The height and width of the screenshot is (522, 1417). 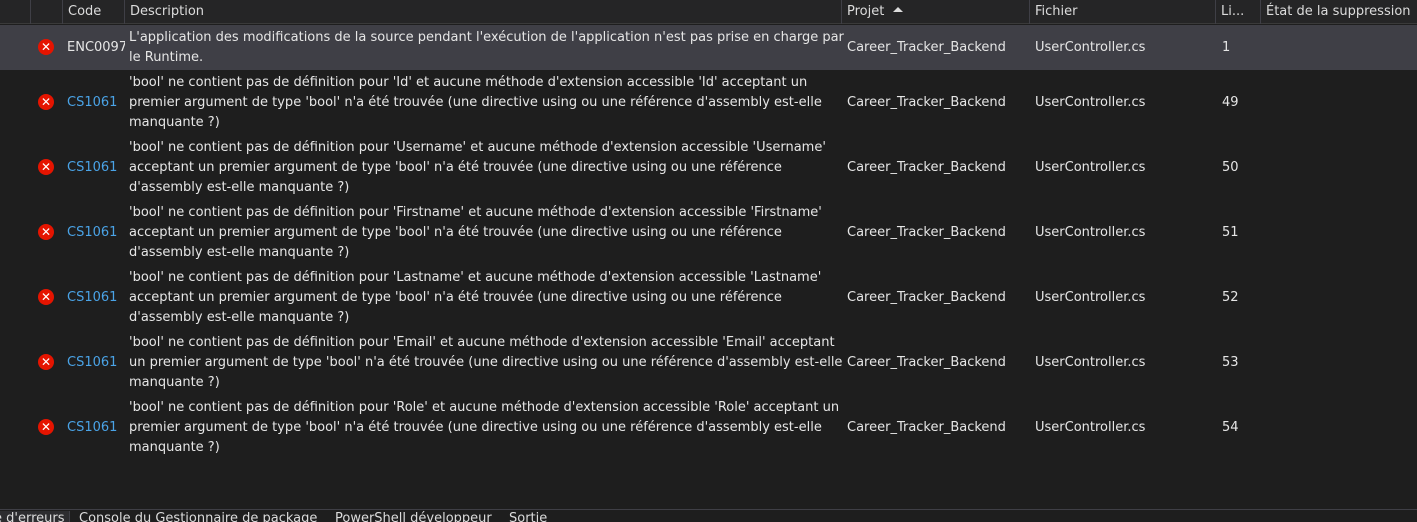 What do you see at coordinates (482, 12) in the screenshot?
I see `column-header-description: Description` at bounding box center [482, 12].